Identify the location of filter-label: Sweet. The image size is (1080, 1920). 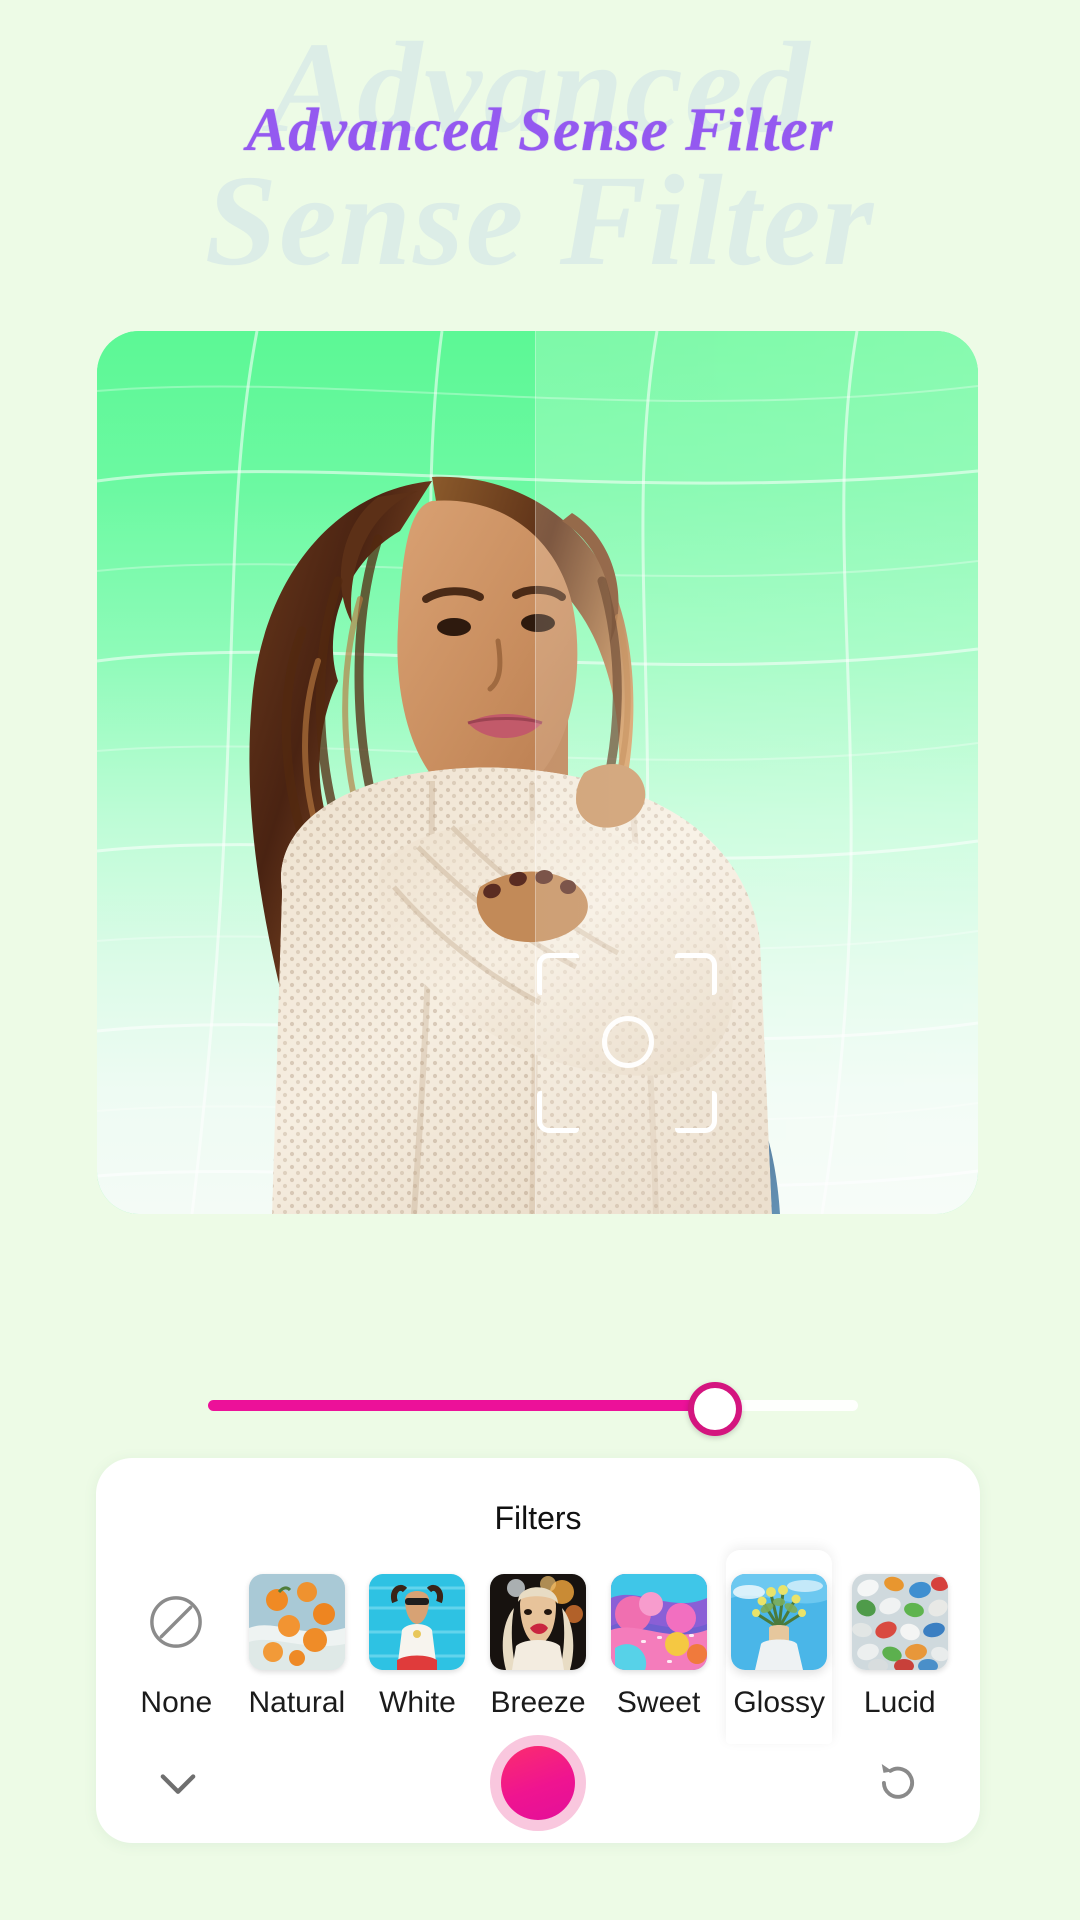
(658, 1702).